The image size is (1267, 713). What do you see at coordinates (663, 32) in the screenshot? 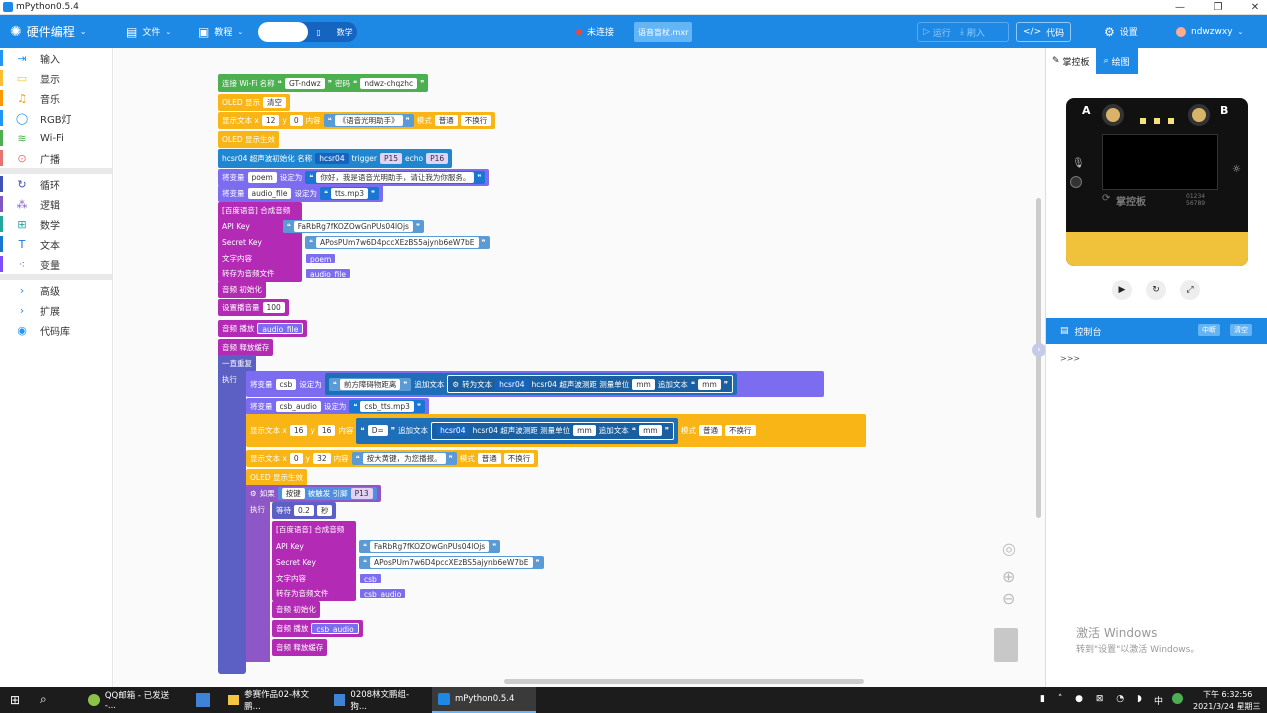
I see `filename-badge: 语音盲杖.mxr` at bounding box center [663, 32].